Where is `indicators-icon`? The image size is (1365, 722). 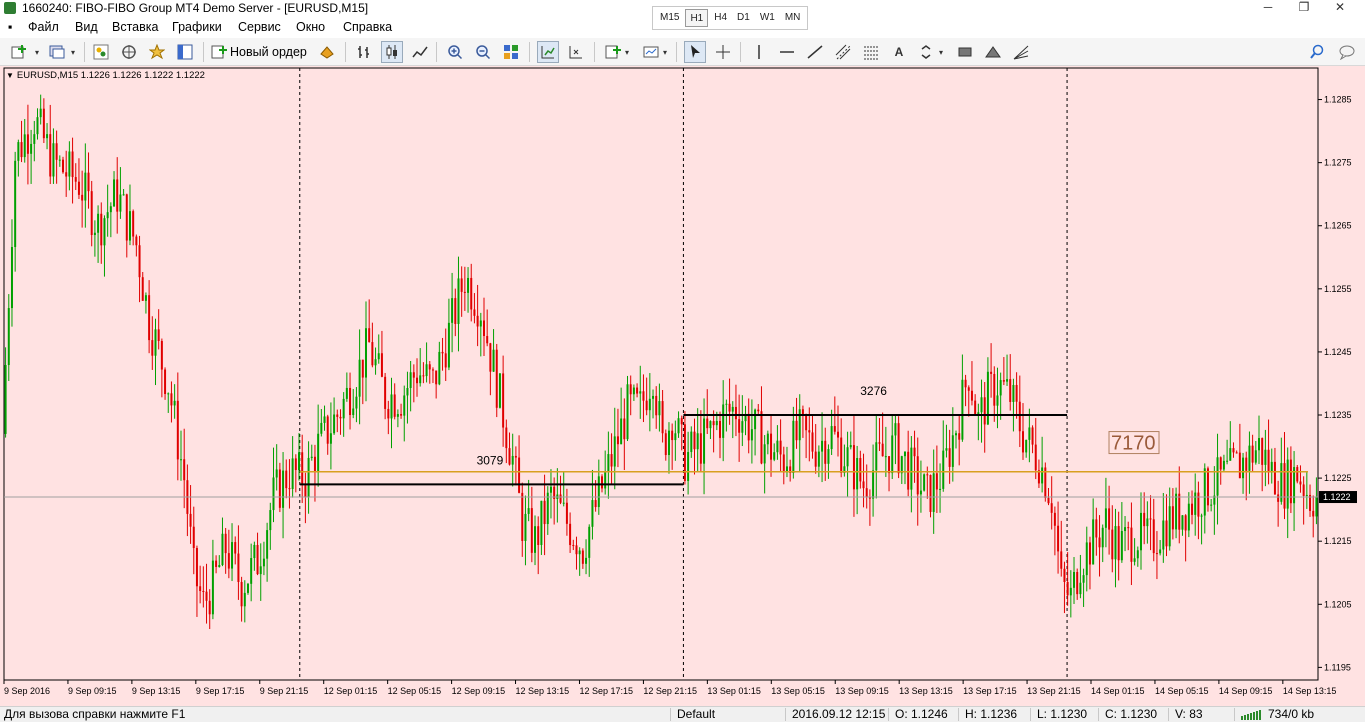 indicators-icon is located at coordinates (613, 52).